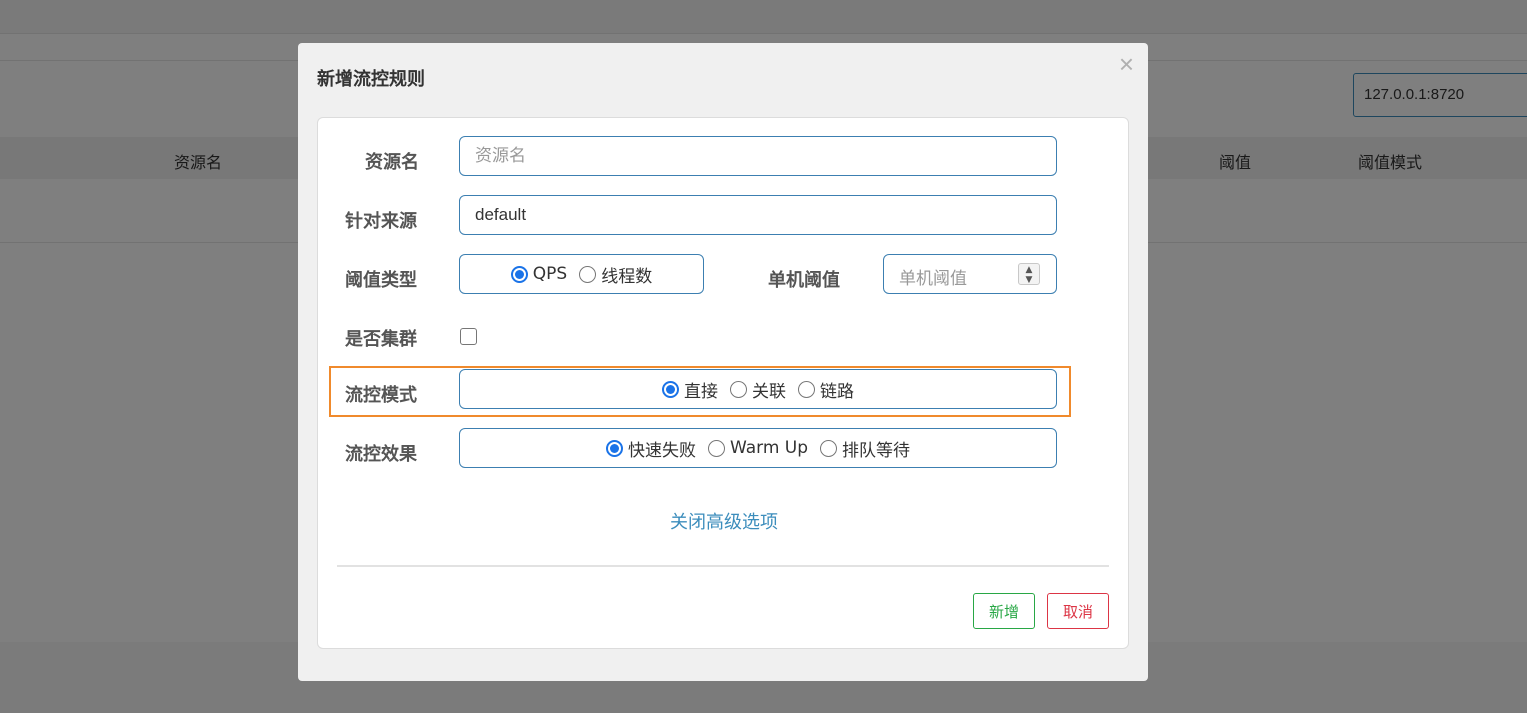  Describe the element at coordinates (933, 279) in the screenshot. I see `single-threshold-placeholder: 单机阈值` at that location.